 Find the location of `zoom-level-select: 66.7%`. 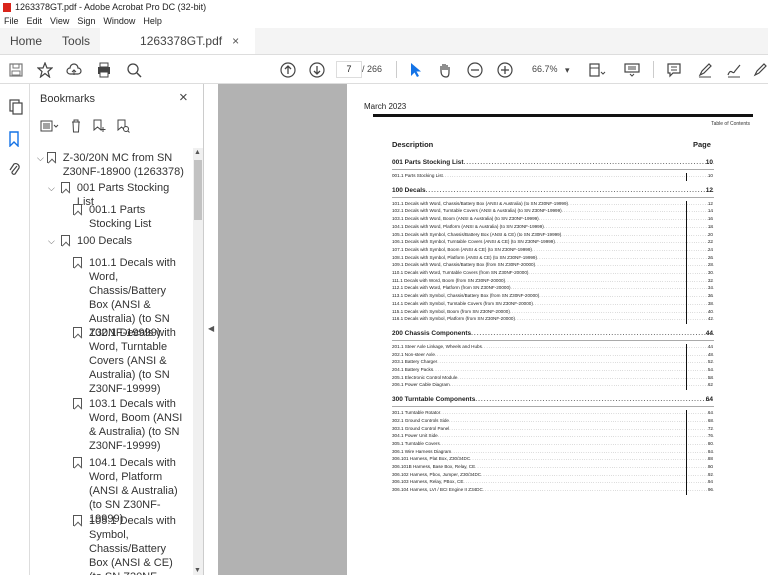

zoom-level-select: 66.7% is located at coordinates (545, 69).